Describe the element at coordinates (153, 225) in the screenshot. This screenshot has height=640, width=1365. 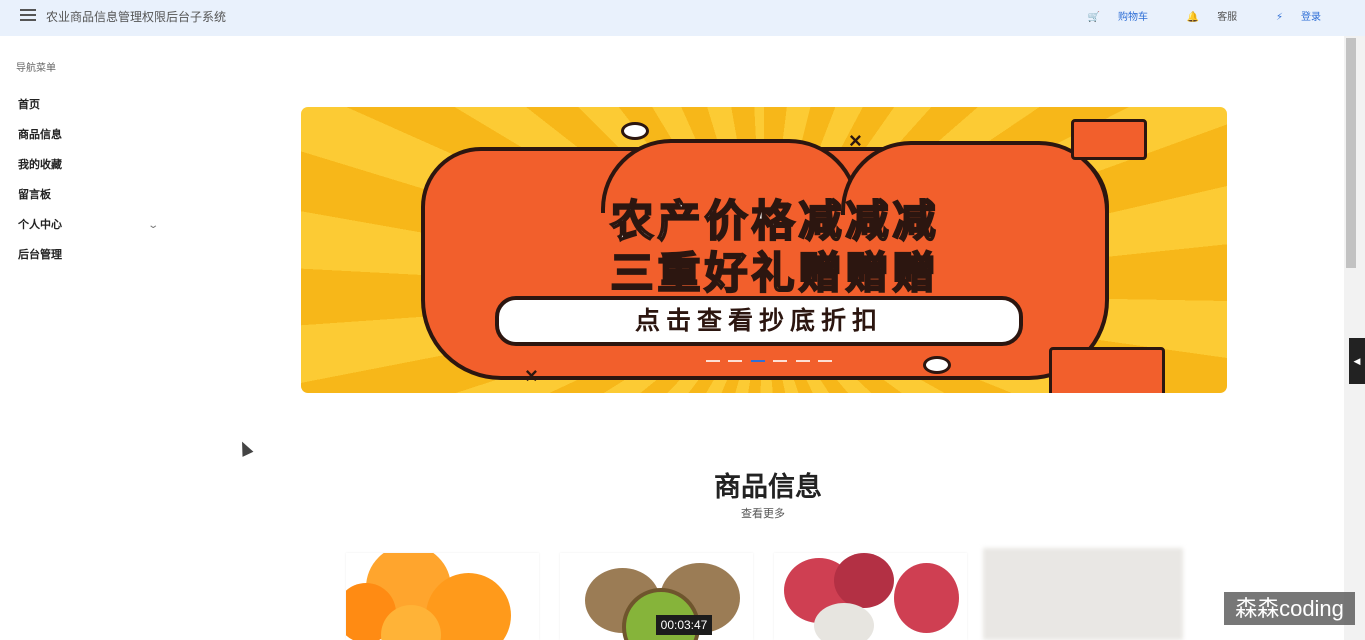
I see `chevron-down-icon: ⌄` at that location.